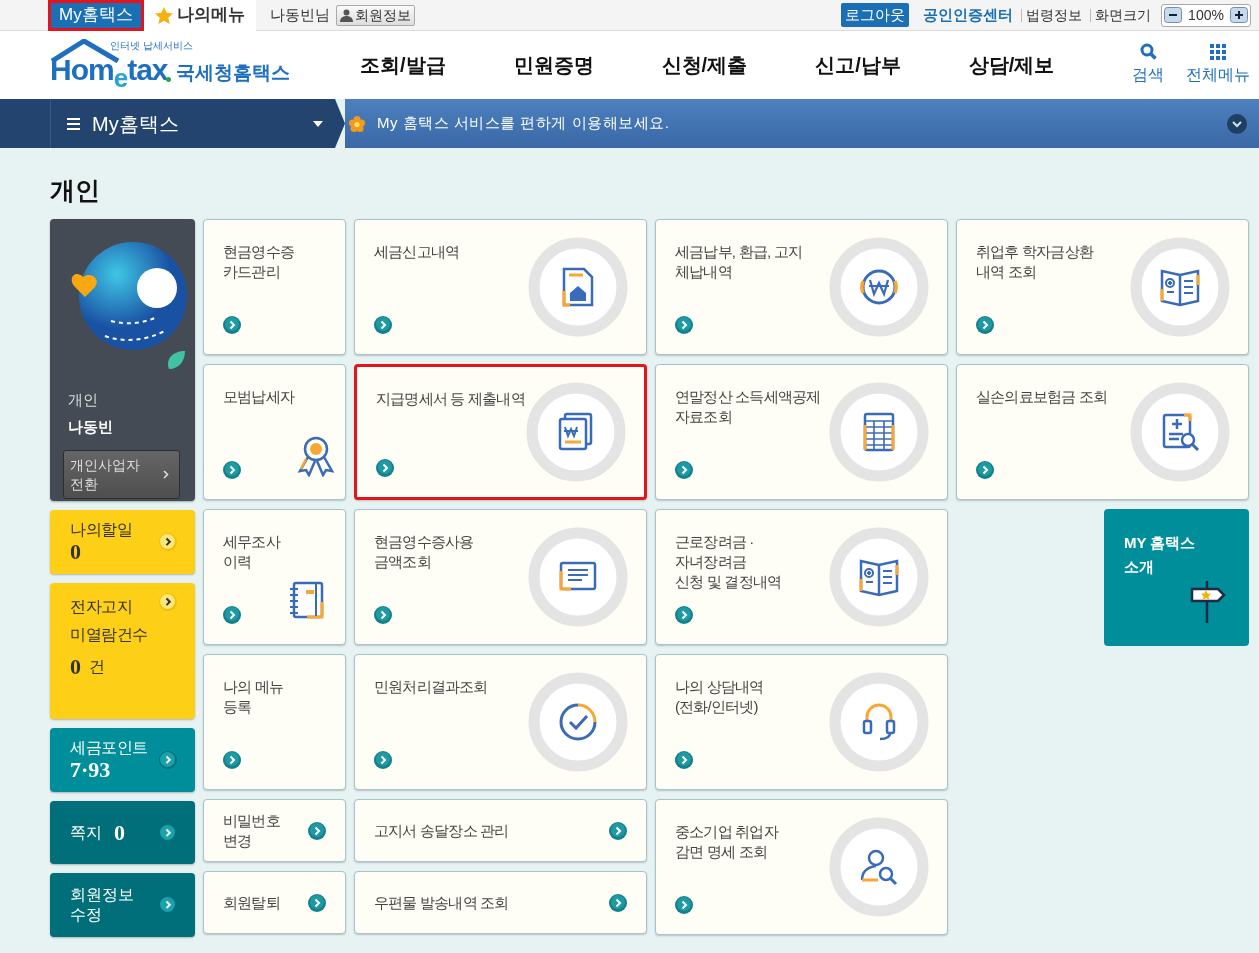 The height and width of the screenshot is (953, 1259). What do you see at coordinates (121, 474) in the screenshot?
I see `switch-button: 개인사업자 전환` at bounding box center [121, 474].